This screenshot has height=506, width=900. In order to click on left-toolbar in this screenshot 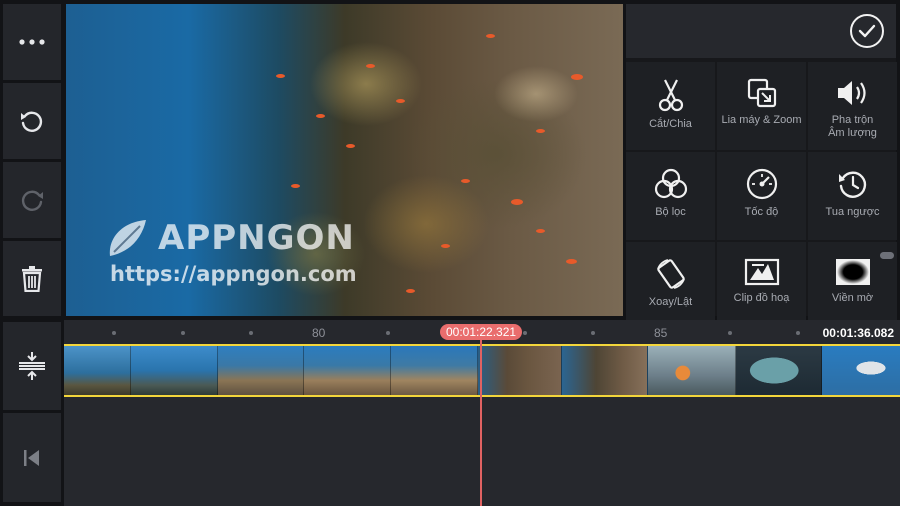, I will do `click(32, 253)`.